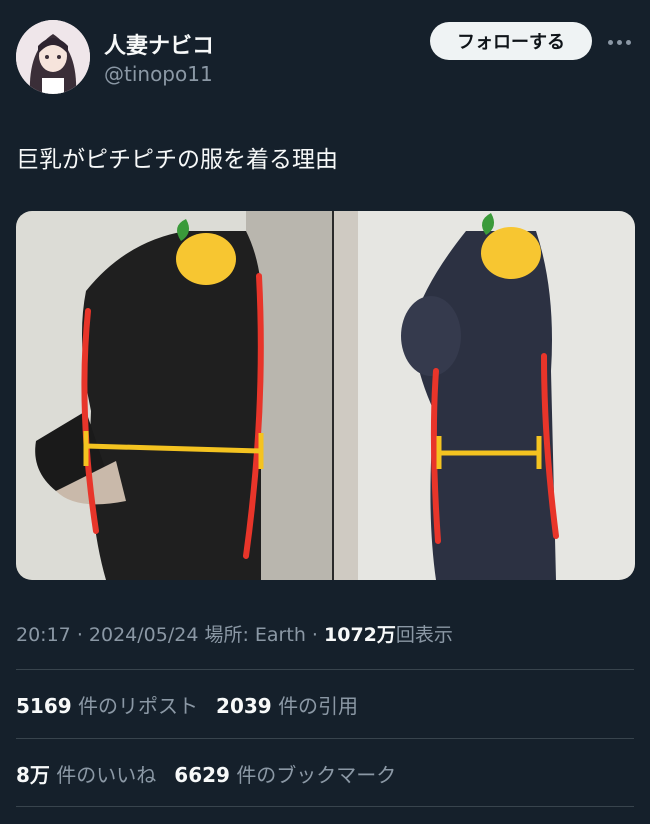 The width and height of the screenshot is (650, 824). Describe the element at coordinates (86, 773) in the screenshot. I see `likes-stat: 8万 件のいいね` at that location.